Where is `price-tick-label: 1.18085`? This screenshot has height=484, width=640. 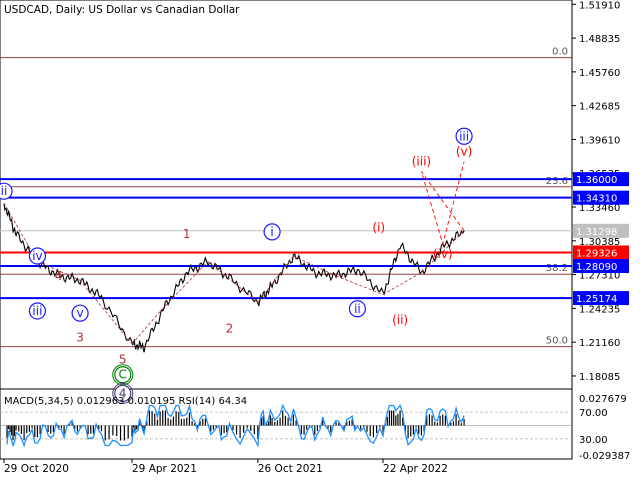 price-tick-label: 1.18085 is located at coordinates (599, 377).